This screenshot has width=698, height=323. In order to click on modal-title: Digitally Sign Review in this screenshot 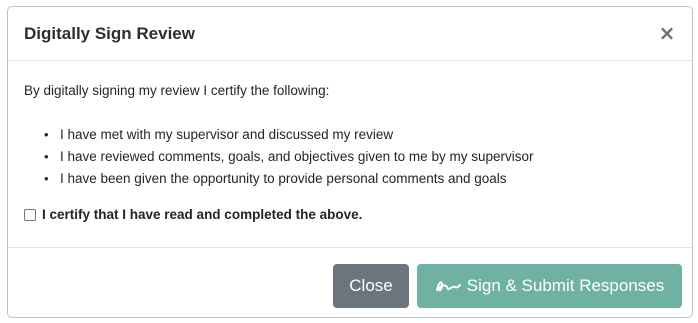, I will do `click(109, 33)`.